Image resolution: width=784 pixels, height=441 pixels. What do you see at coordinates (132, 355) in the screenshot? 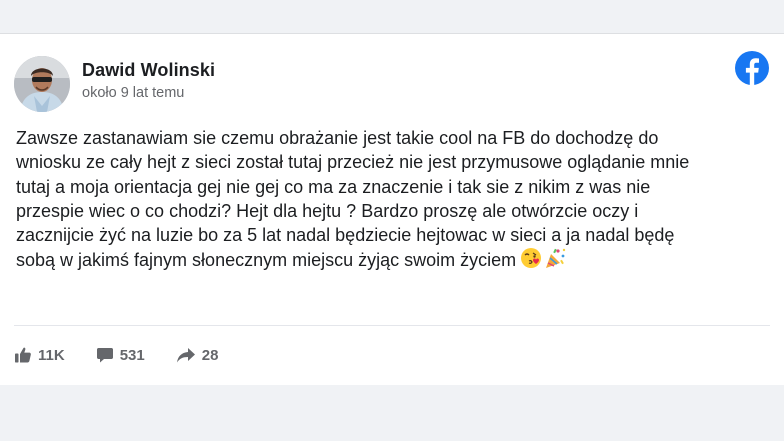
I see `comment-count: 531` at bounding box center [132, 355].